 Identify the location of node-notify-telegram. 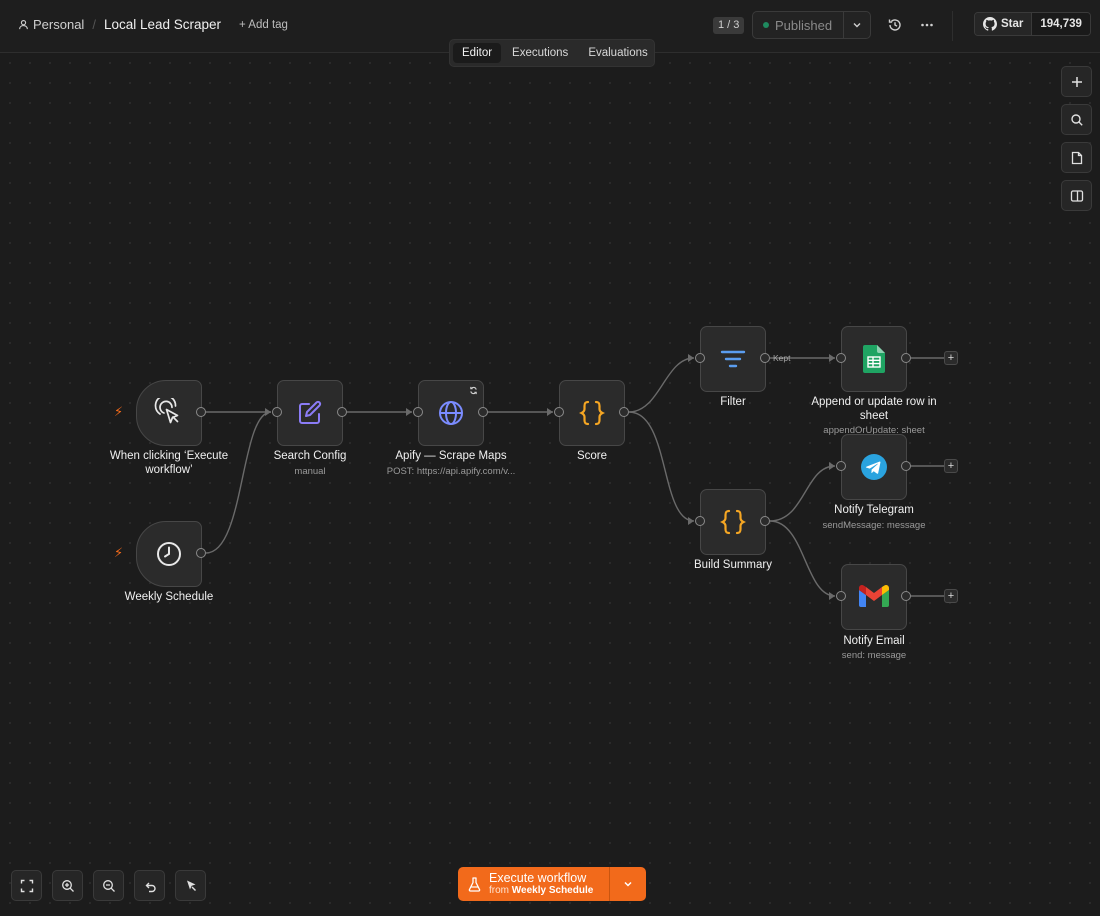
(874, 467).